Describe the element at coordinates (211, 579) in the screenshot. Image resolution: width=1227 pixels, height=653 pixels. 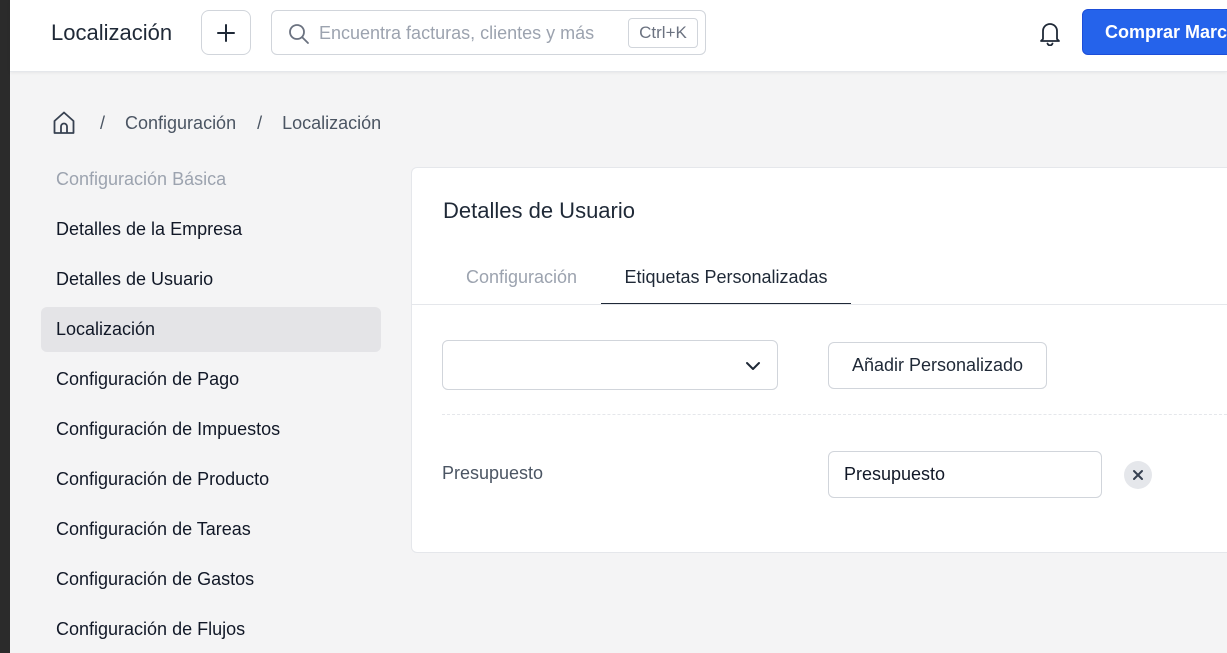
I see `sidebar-item-expense-settings: Configuración de Gastos` at that location.